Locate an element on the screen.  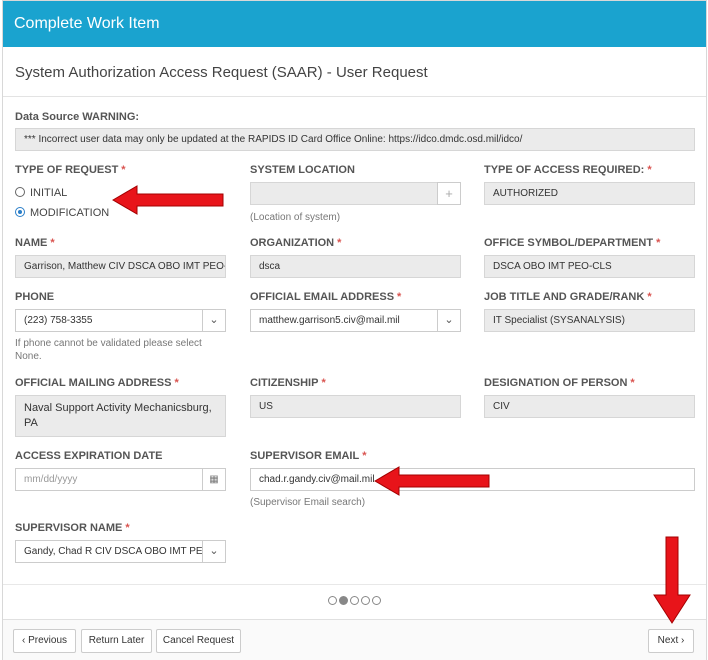
phone-label: PHONE is located at coordinates (35, 297).